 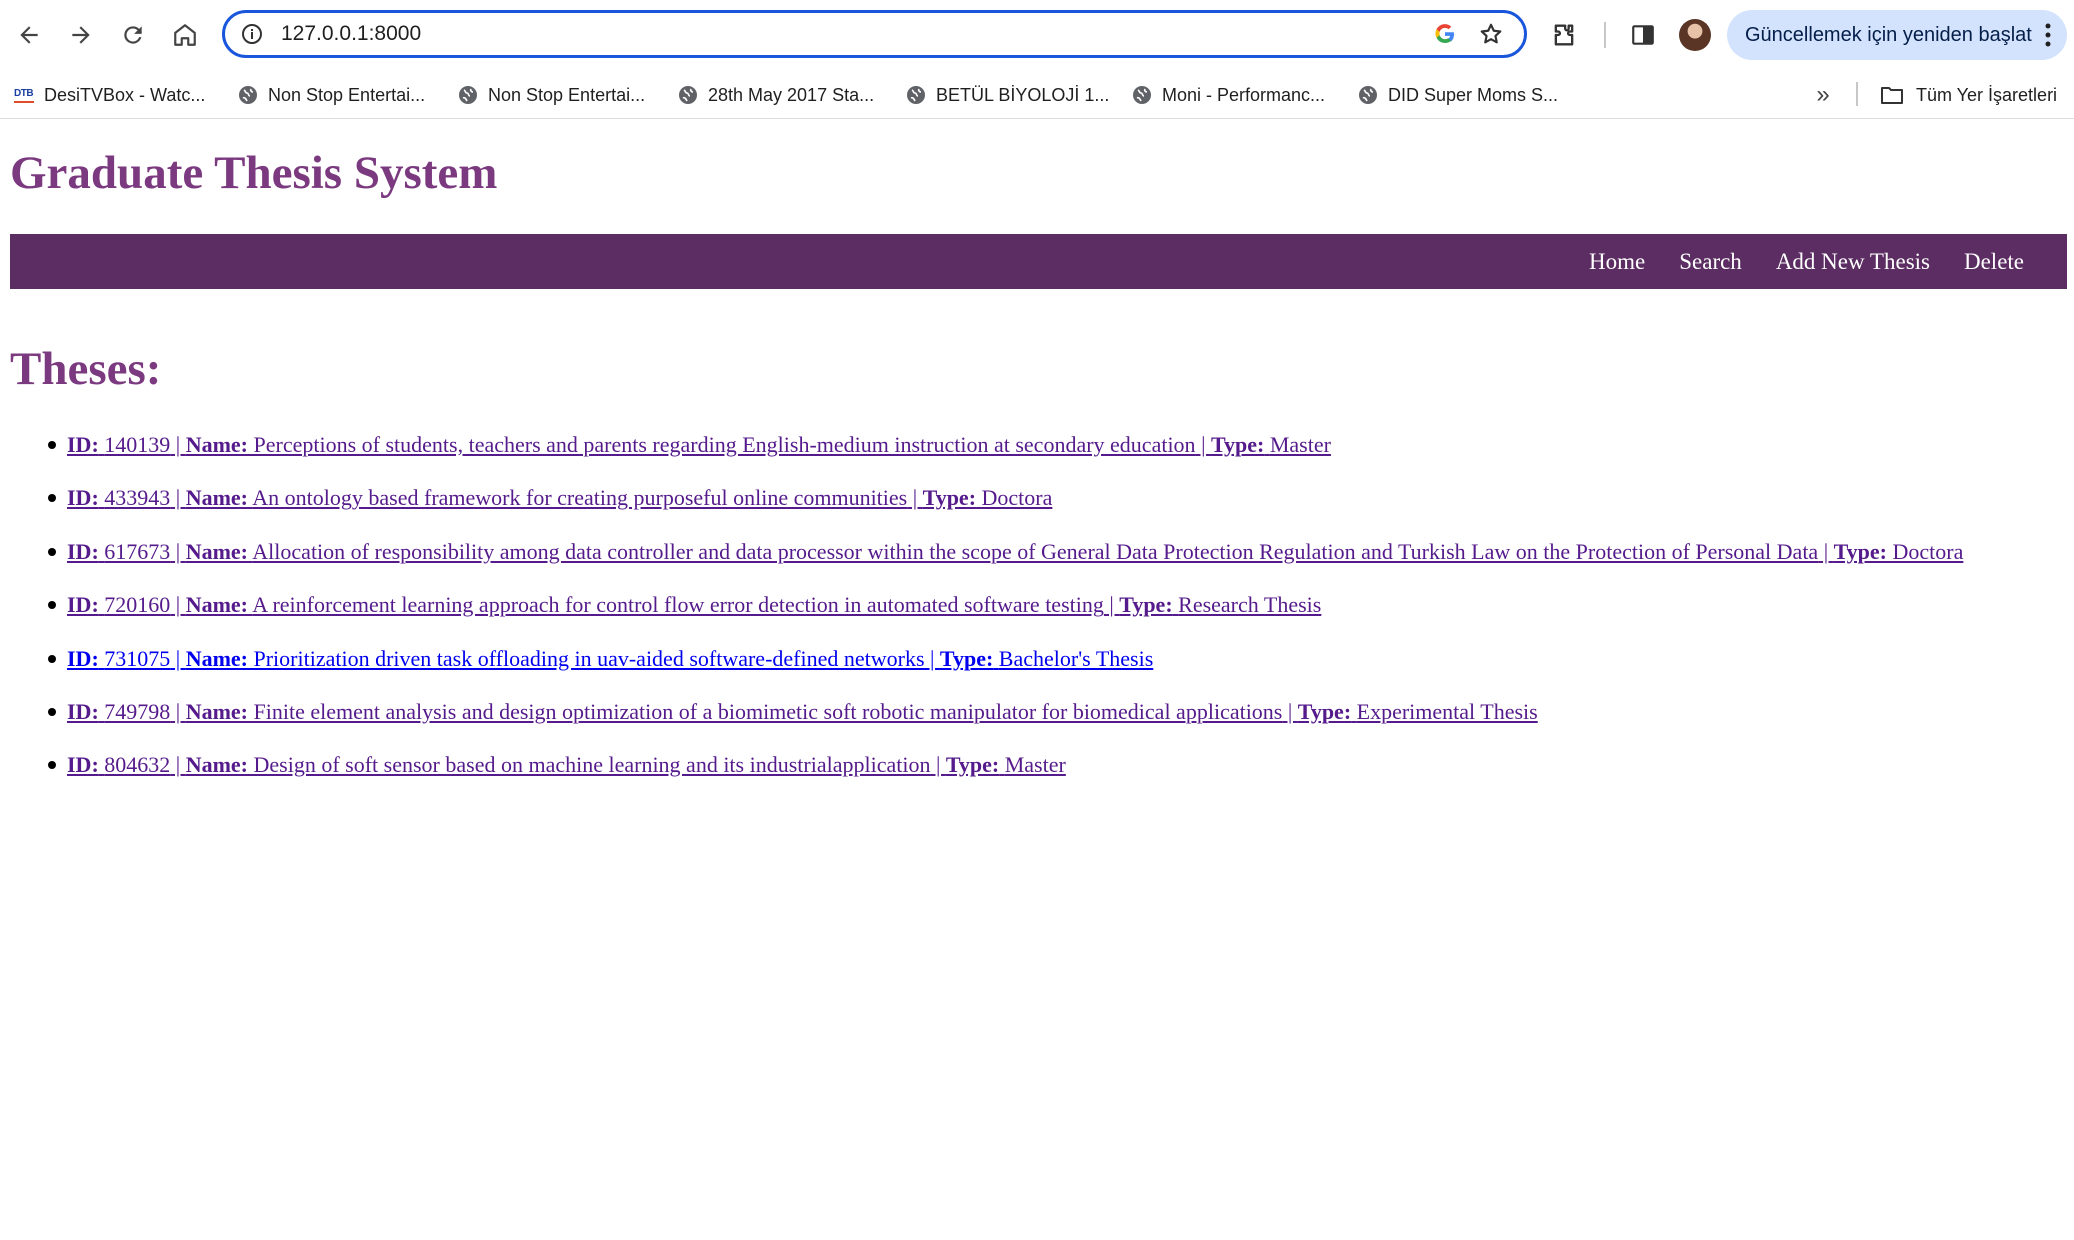 I want to click on url-text: 127.0.0.1:8000, so click(x=856, y=34).